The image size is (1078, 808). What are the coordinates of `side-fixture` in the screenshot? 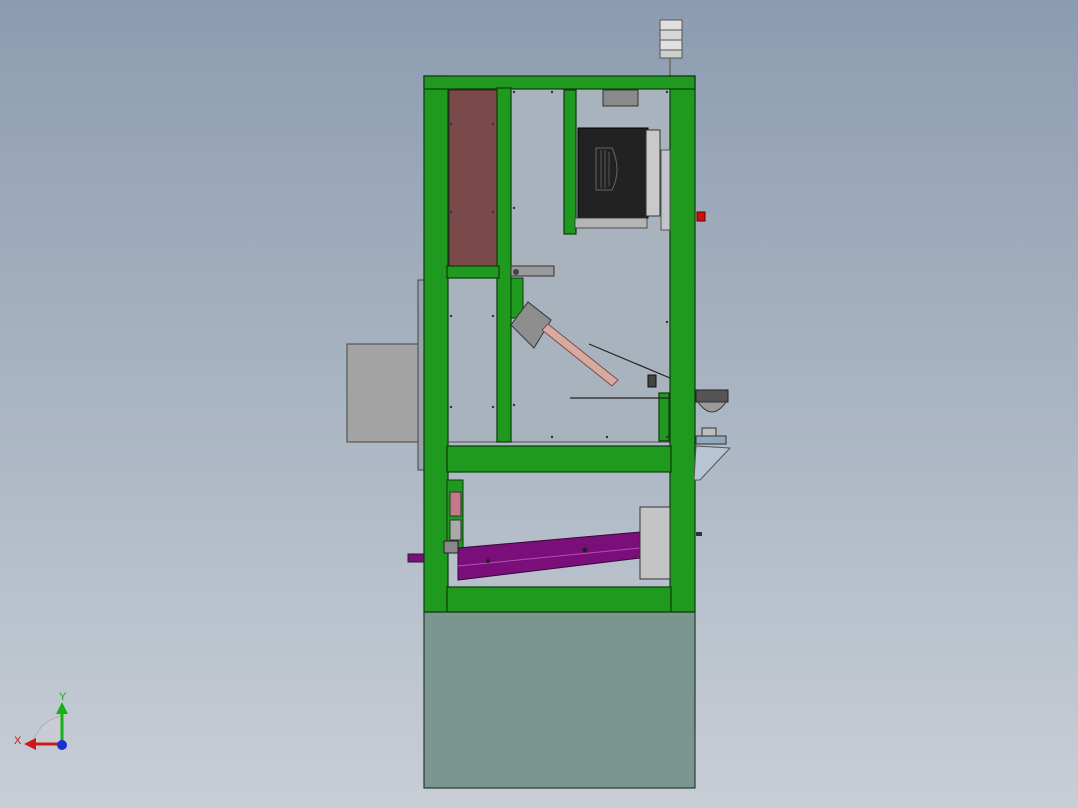 It's located at (712, 435).